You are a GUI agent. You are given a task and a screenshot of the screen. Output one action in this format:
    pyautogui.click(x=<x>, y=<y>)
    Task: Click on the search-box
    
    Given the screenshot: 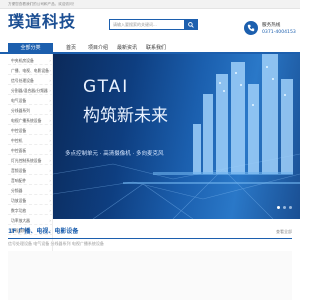 What is the action you would take?
    pyautogui.click(x=153, y=24)
    